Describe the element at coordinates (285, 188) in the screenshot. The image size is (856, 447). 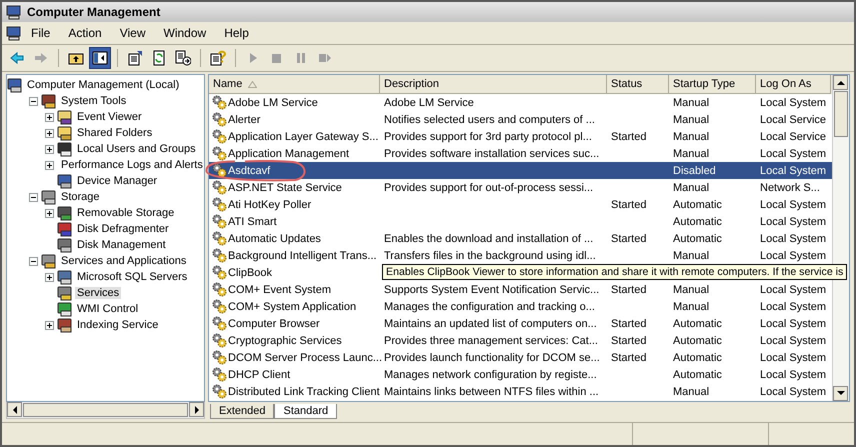
I see `service-name: ASP.NET State Service` at that location.